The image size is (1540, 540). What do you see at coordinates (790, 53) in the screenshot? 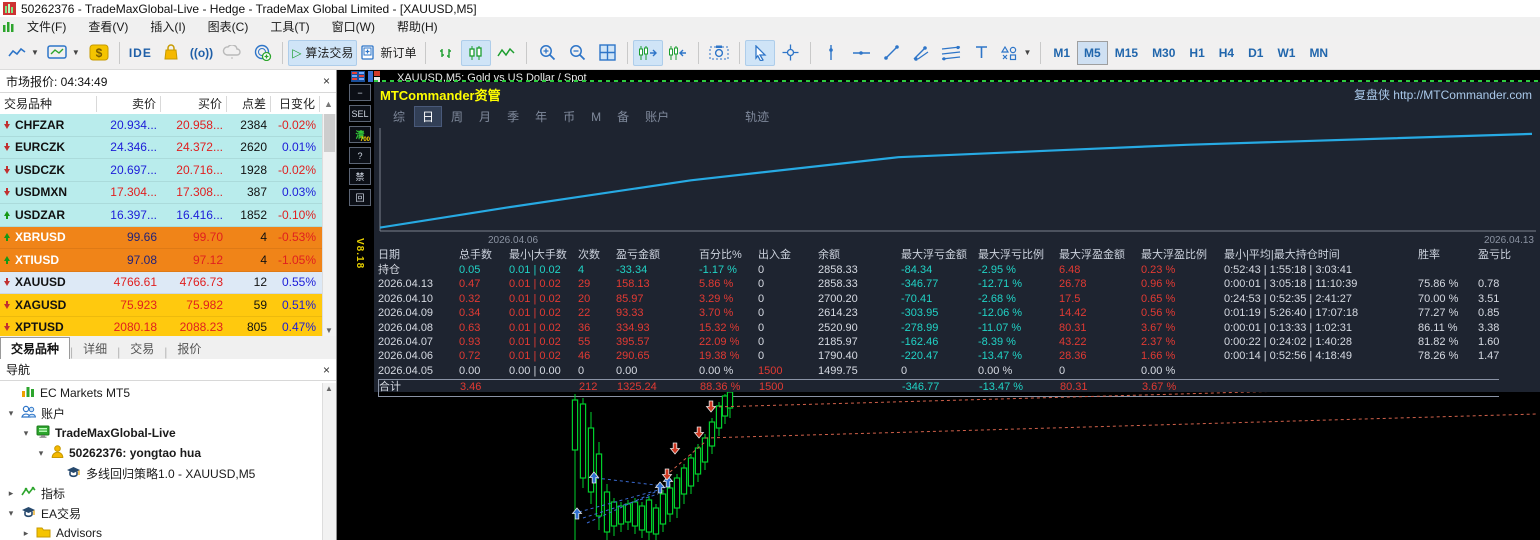
I see `crosshair-button` at bounding box center [790, 53].